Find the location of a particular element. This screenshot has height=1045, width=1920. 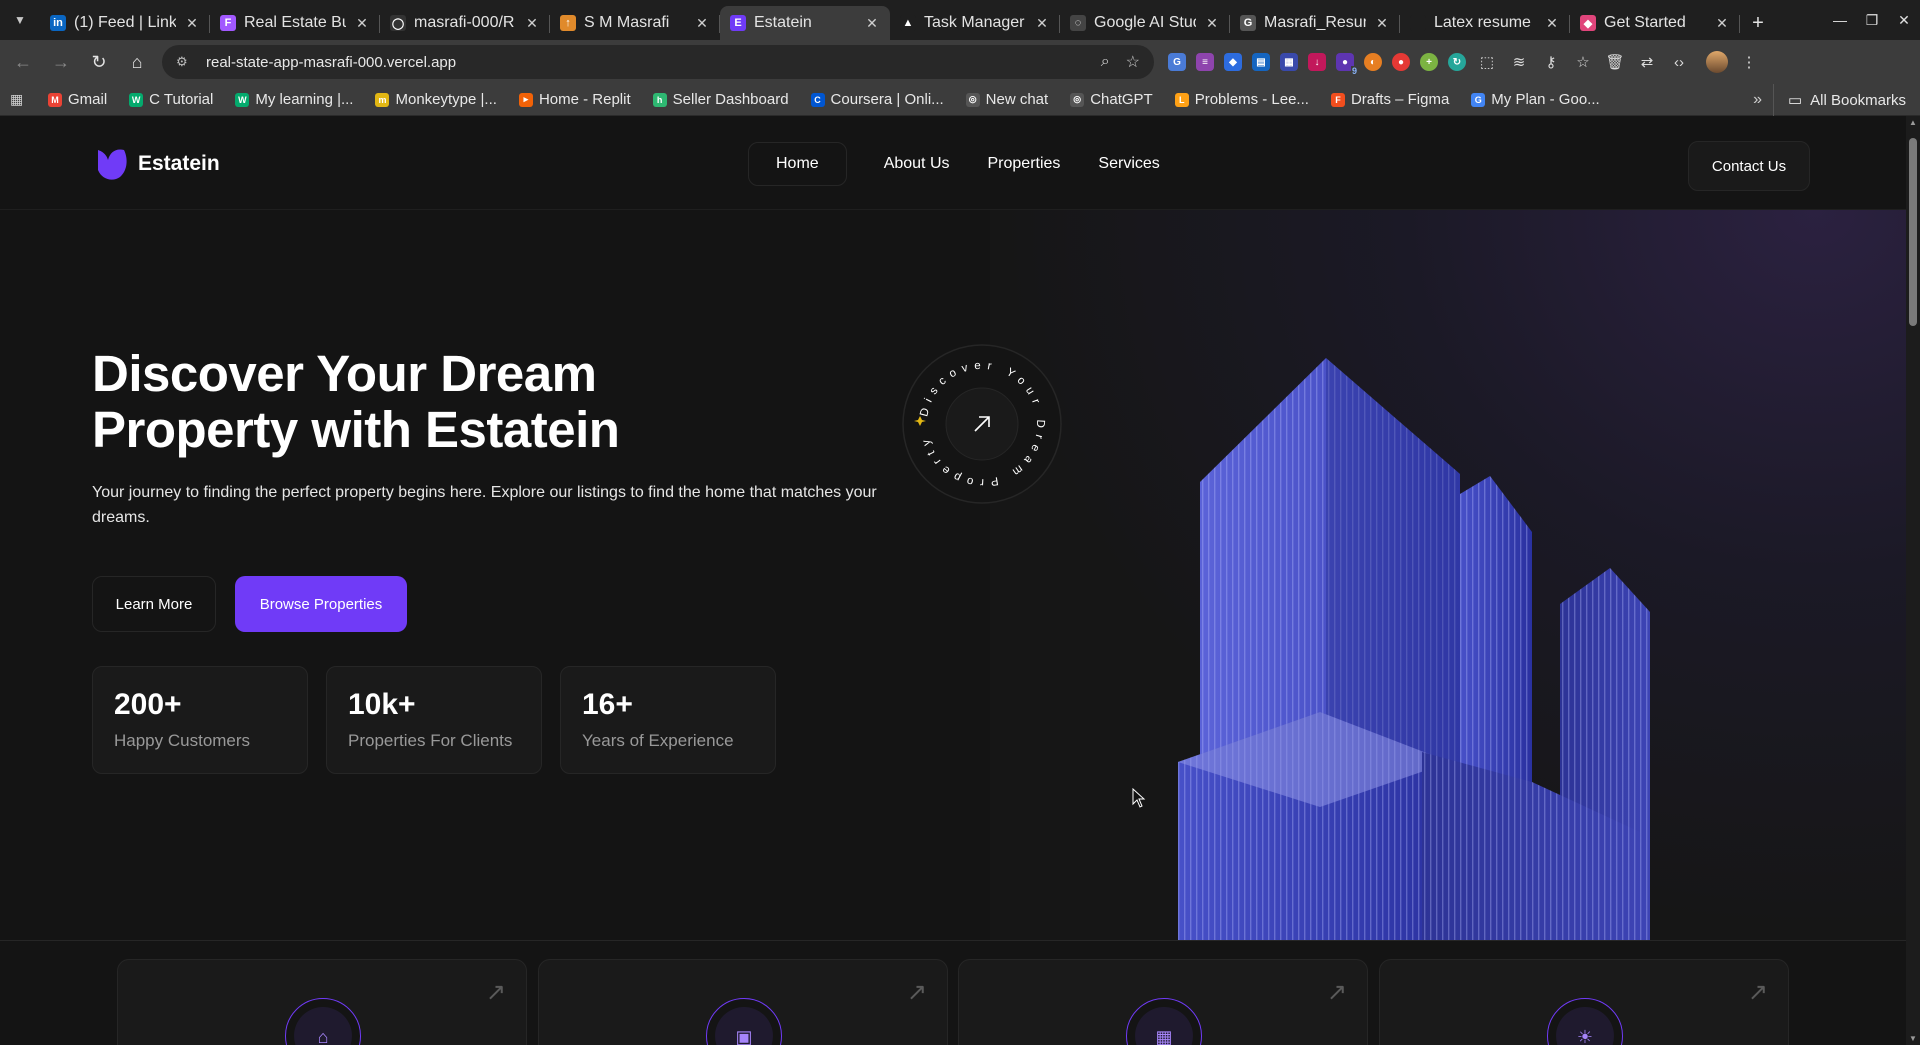

close-window-button: ✕ is located at coordinates (1904, 20).